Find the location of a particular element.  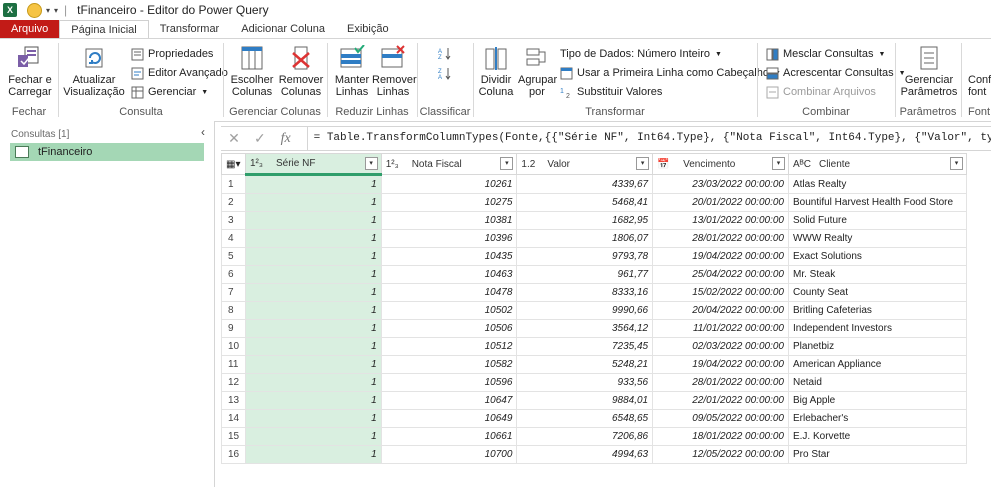

propriedades-button: Propriedades is located at coordinates (172, 54).